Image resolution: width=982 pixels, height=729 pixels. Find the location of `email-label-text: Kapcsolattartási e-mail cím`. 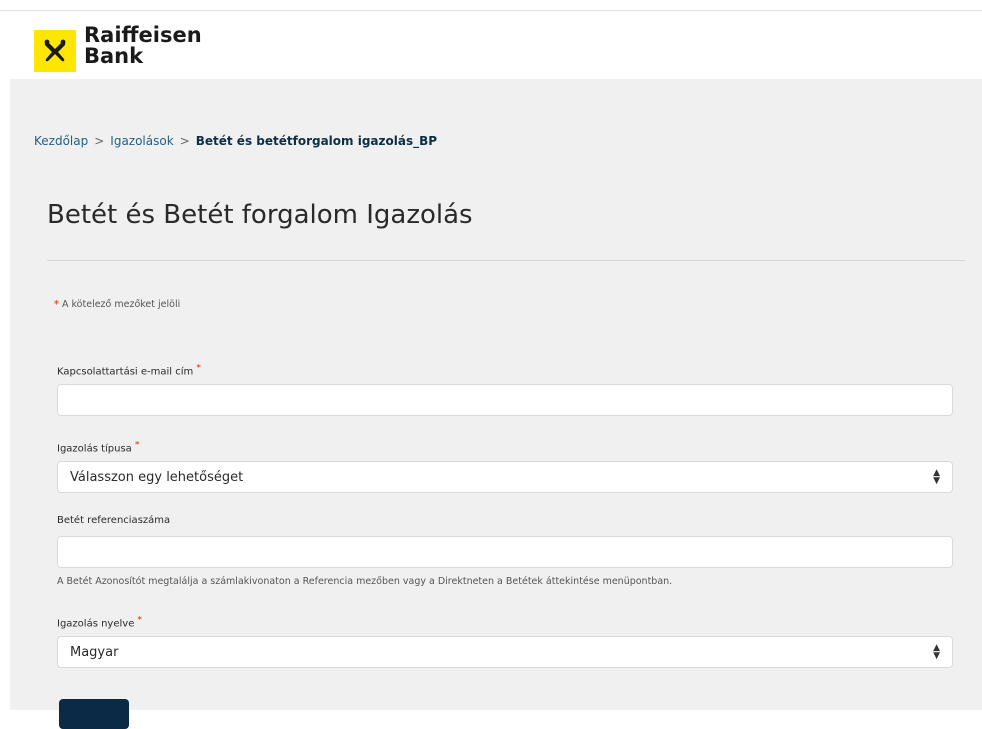

email-label-text: Kapcsolattartási e-mail cím is located at coordinates (125, 372).